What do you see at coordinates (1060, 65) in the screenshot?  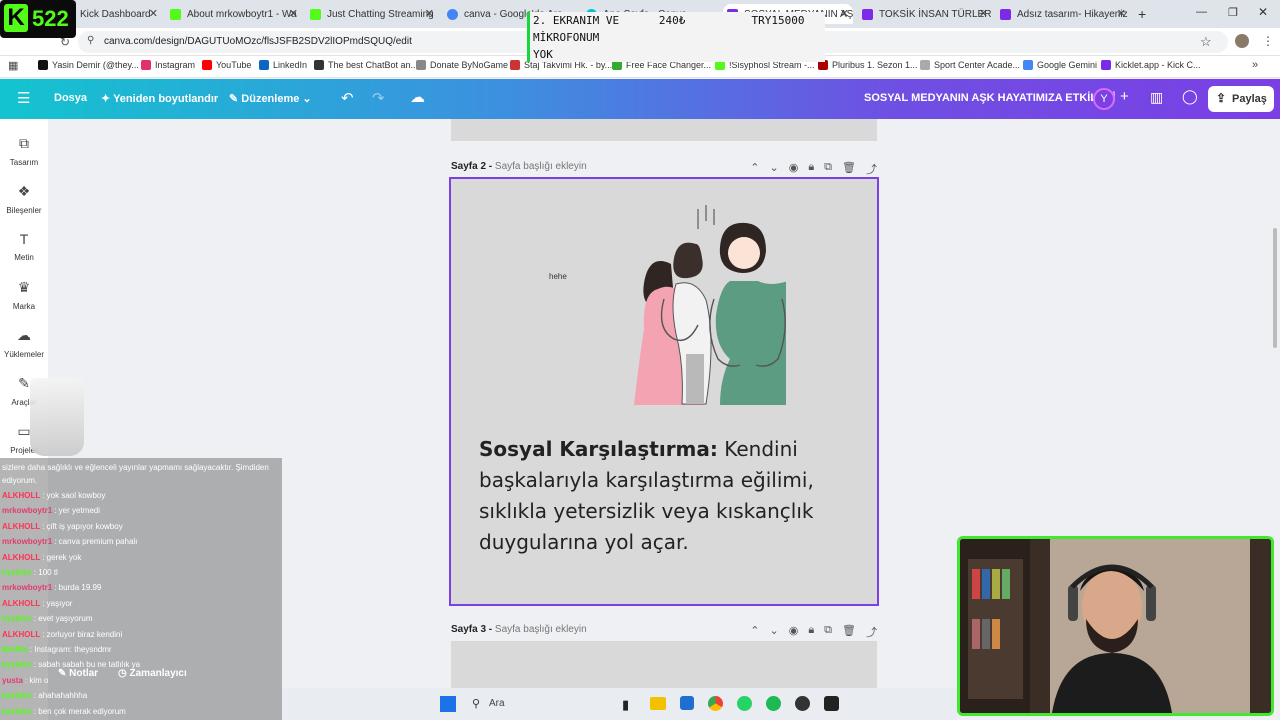 I see `bookmark-item: Google Gemini` at bounding box center [1060, 65].